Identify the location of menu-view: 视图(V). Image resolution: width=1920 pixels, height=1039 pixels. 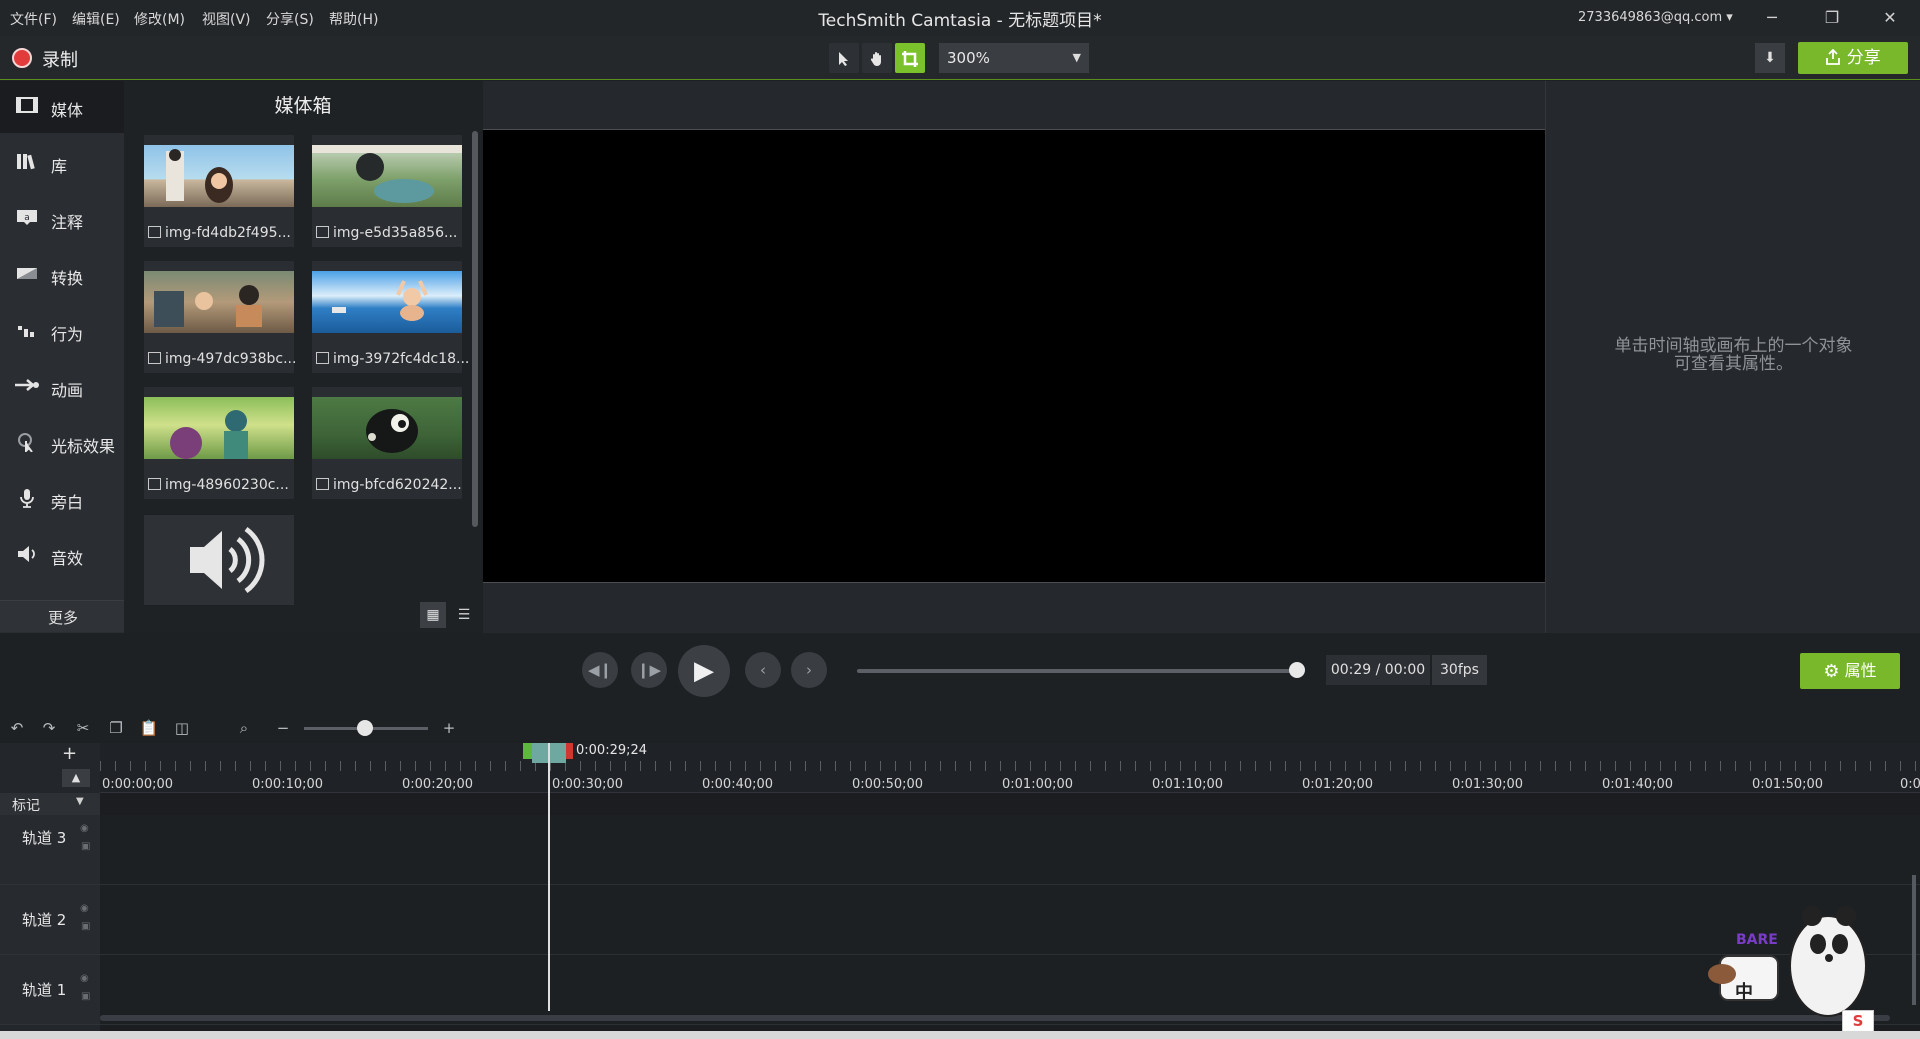
(226, 19).